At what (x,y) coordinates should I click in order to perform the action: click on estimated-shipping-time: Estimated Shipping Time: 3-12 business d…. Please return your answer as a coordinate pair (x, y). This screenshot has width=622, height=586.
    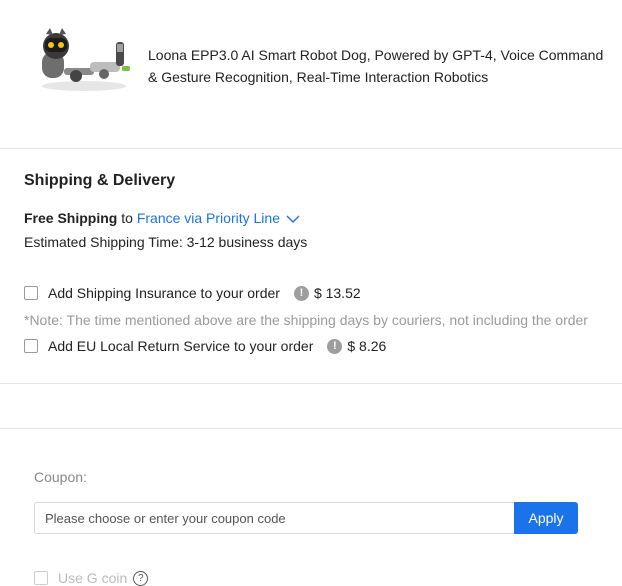
    Looking at the image, I should click on (166, 242).